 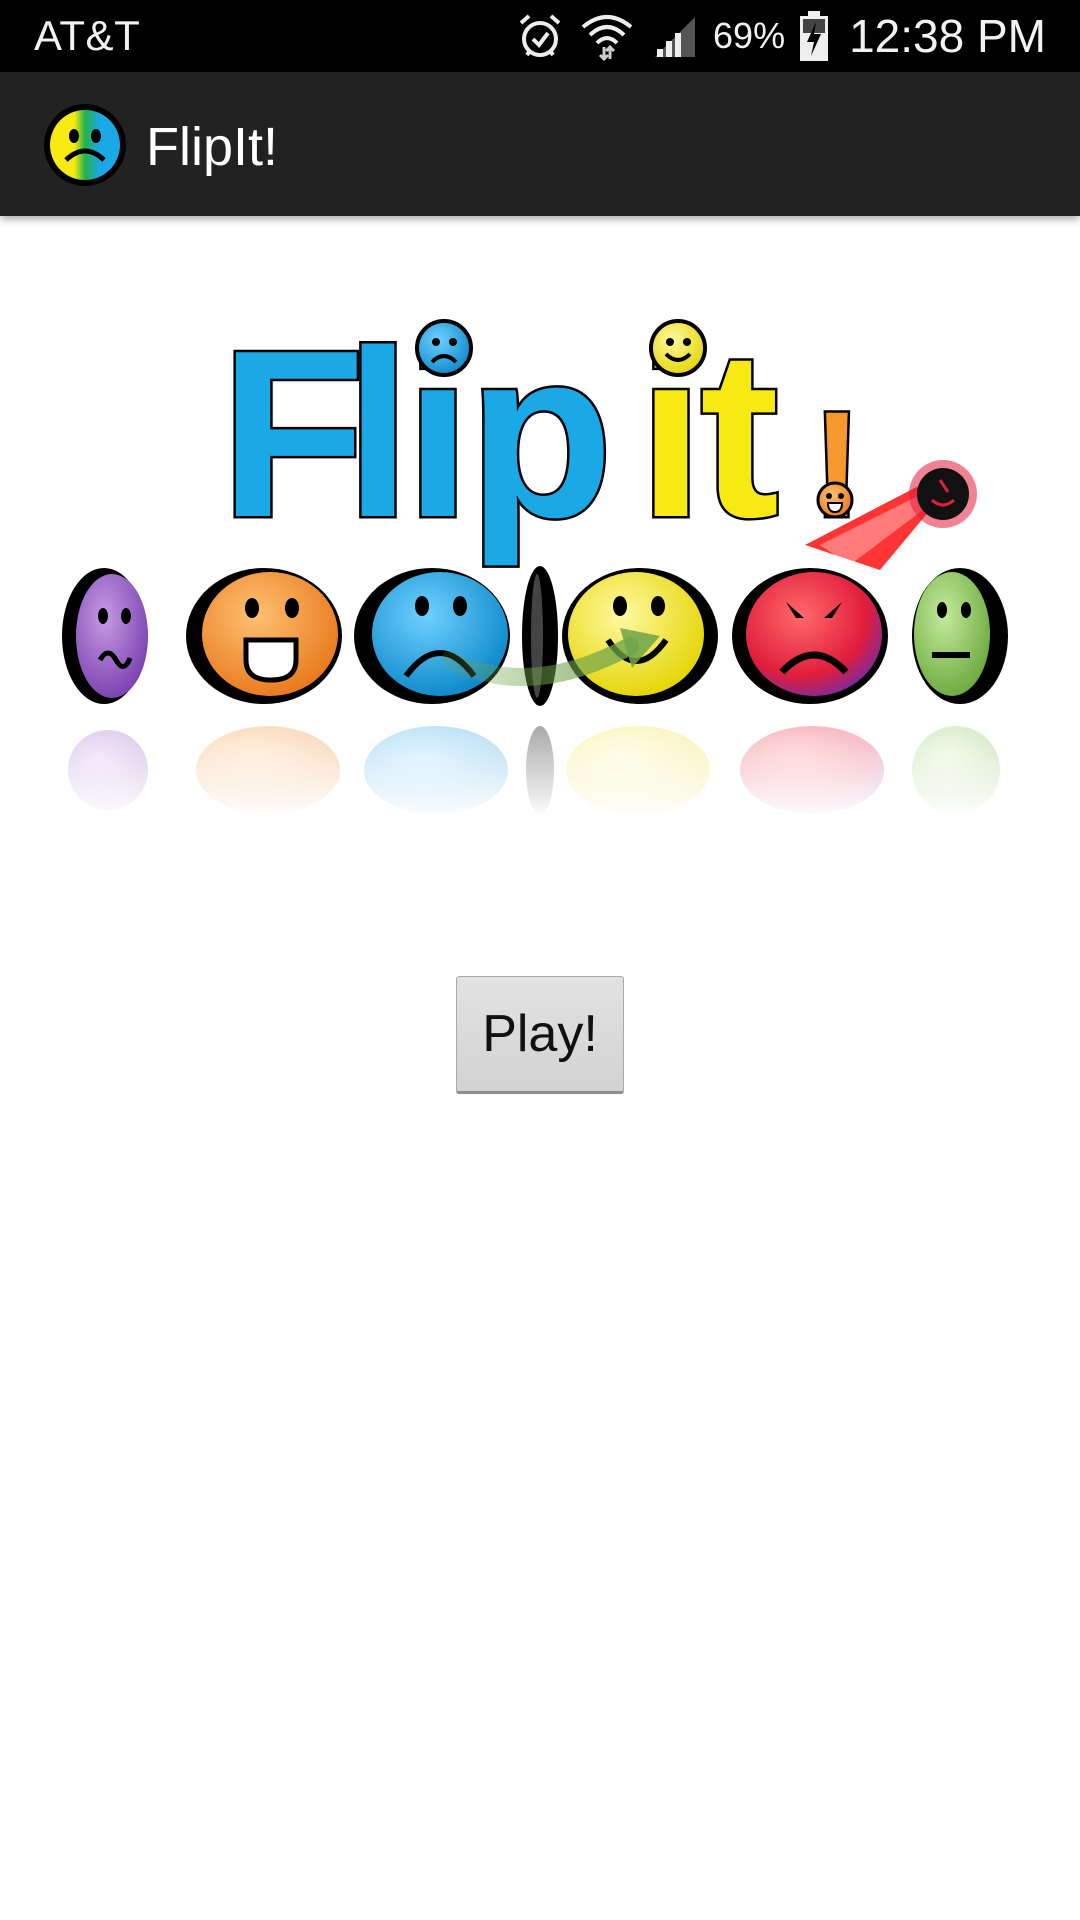 I want to click on confused-face-icon, so click(x=105, y=636).